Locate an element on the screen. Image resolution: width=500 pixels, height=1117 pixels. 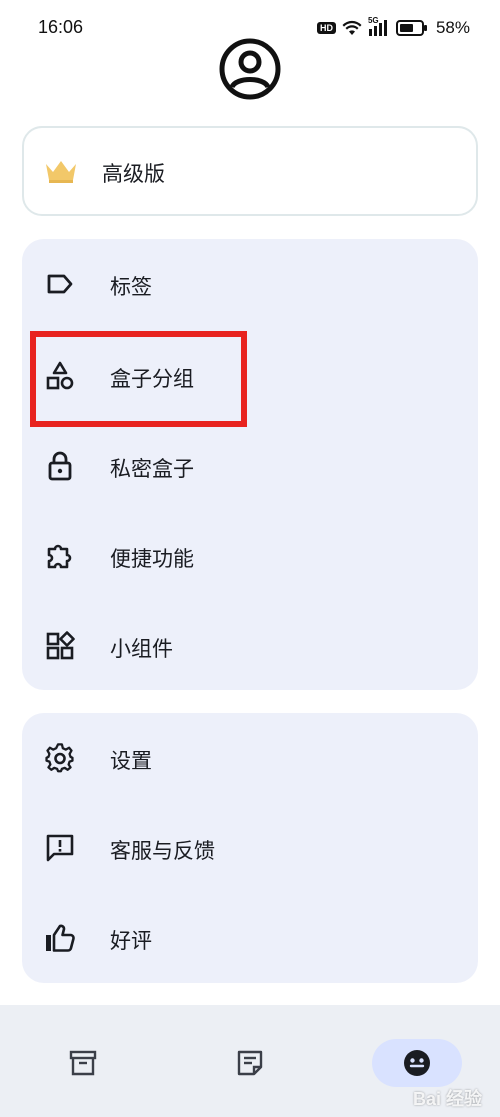
menu-label-settings: 设置 is located at coordinates (131, 761).